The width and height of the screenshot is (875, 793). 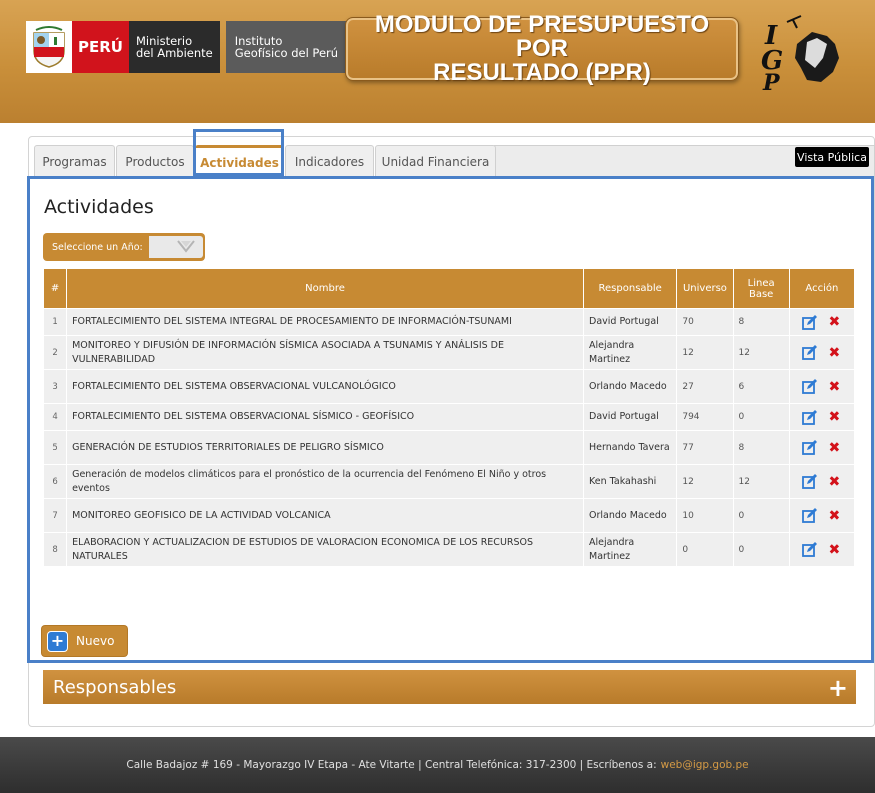 I want to click on responsables-accordion: Responsables +, so click(x=449, y=687).